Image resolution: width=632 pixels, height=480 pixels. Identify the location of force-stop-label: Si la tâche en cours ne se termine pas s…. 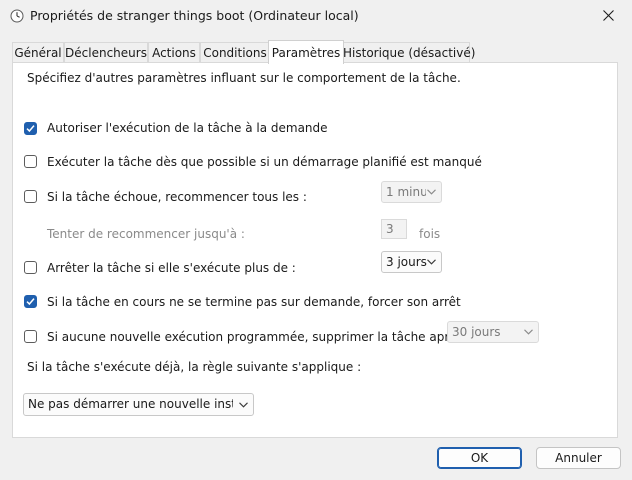
(254, 302).